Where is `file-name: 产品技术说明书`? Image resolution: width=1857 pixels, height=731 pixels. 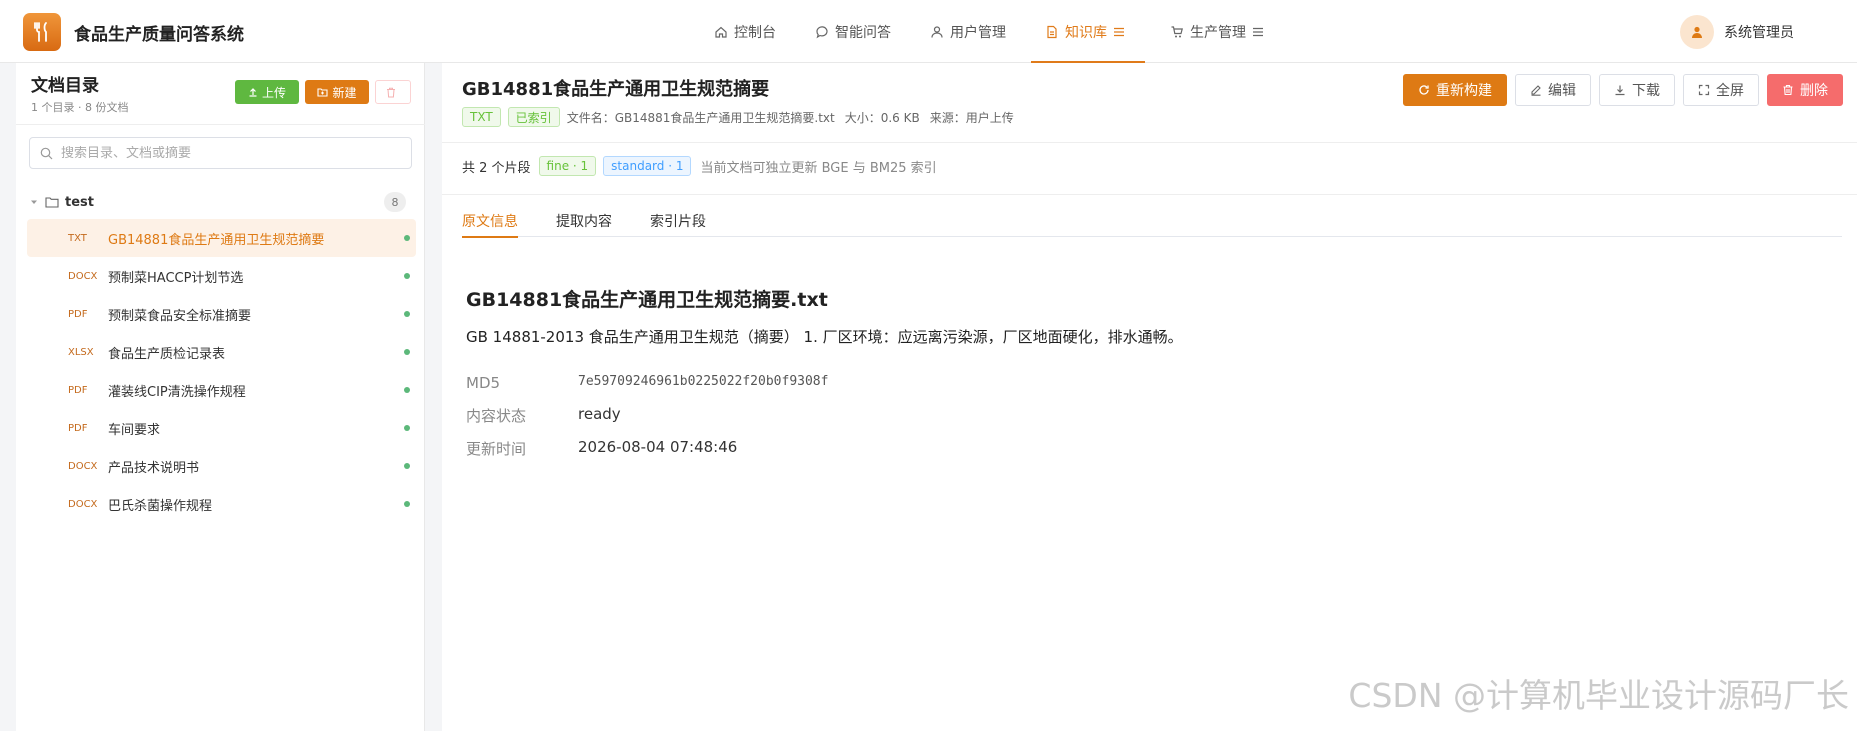 file-name: 产品技术说明书 is located at coordinates (154, 468).